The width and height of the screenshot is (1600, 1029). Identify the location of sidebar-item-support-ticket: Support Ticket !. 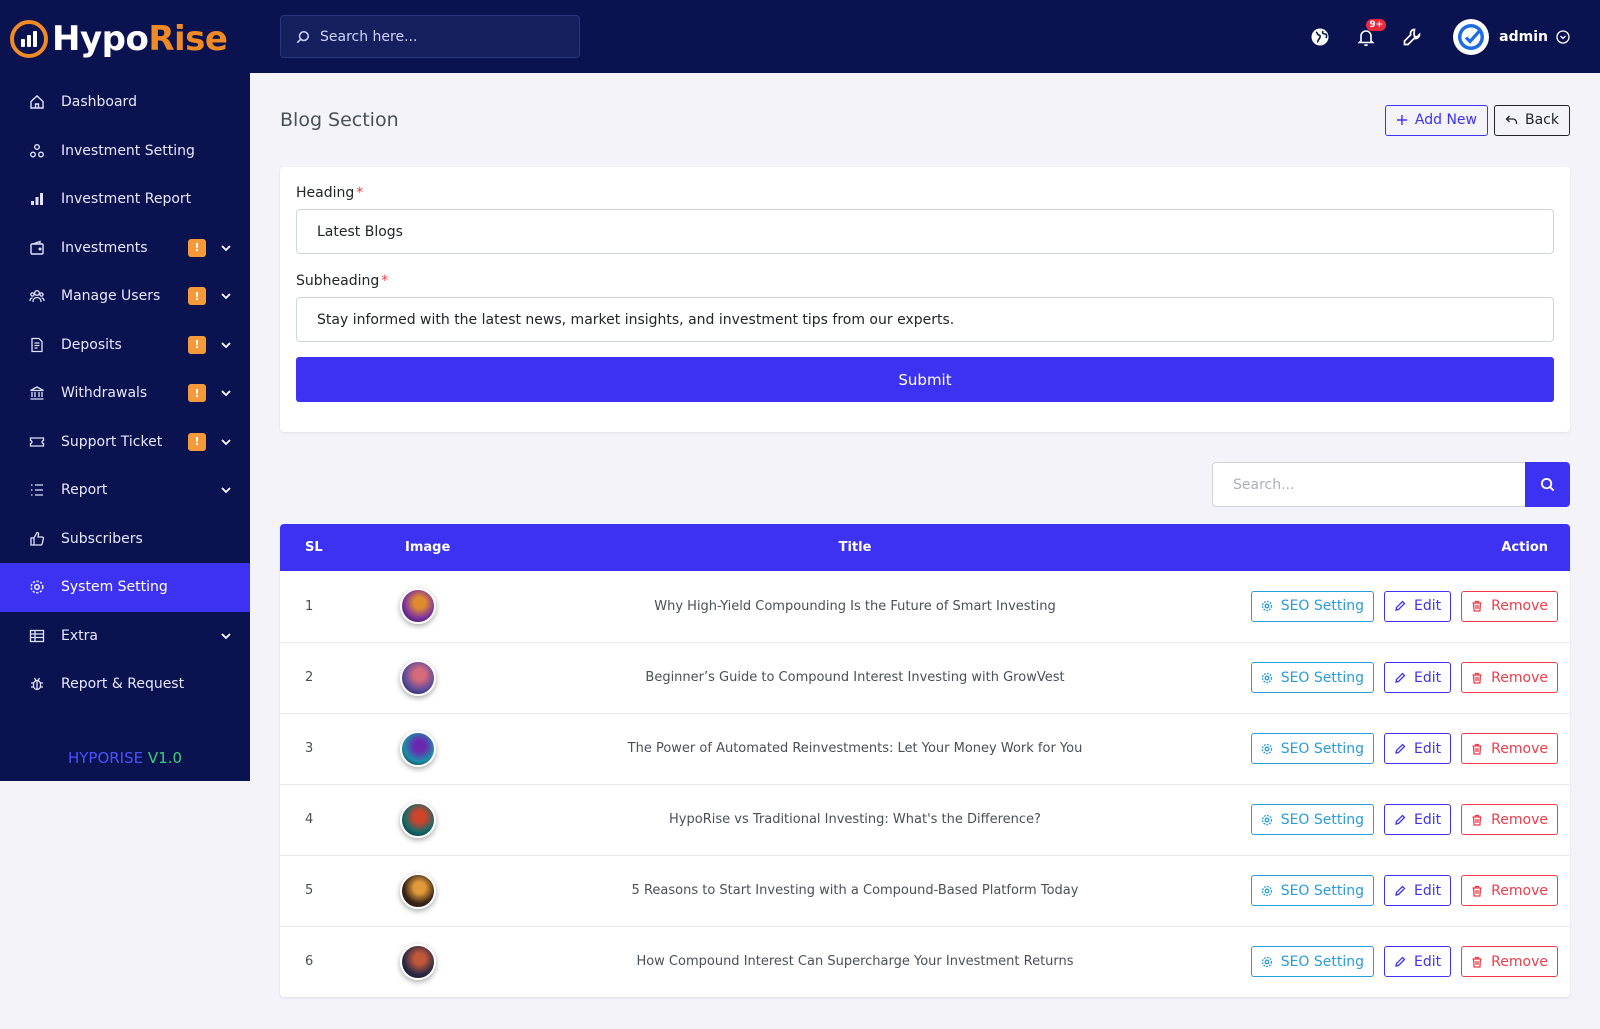
(125, 442).